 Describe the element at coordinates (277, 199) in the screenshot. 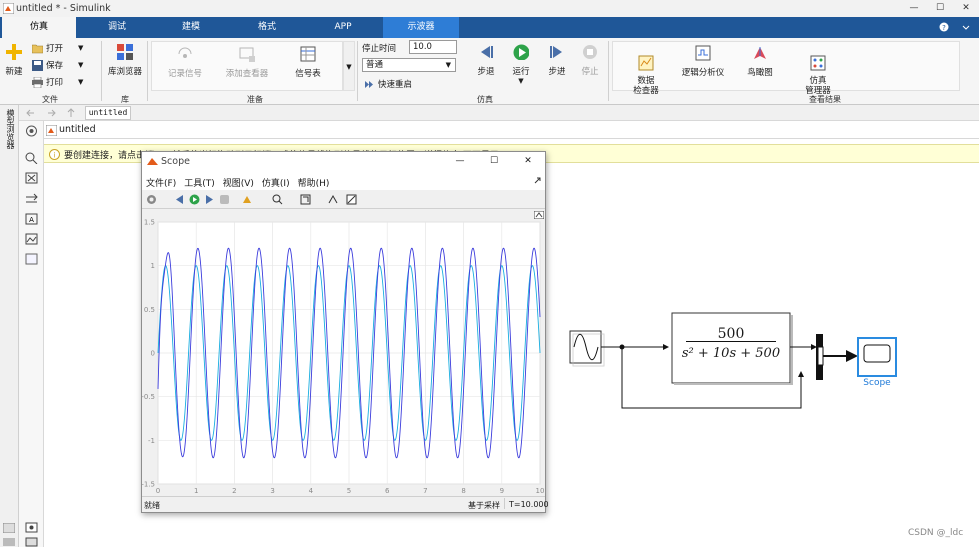

I see `zoom-in-icon` at that location.